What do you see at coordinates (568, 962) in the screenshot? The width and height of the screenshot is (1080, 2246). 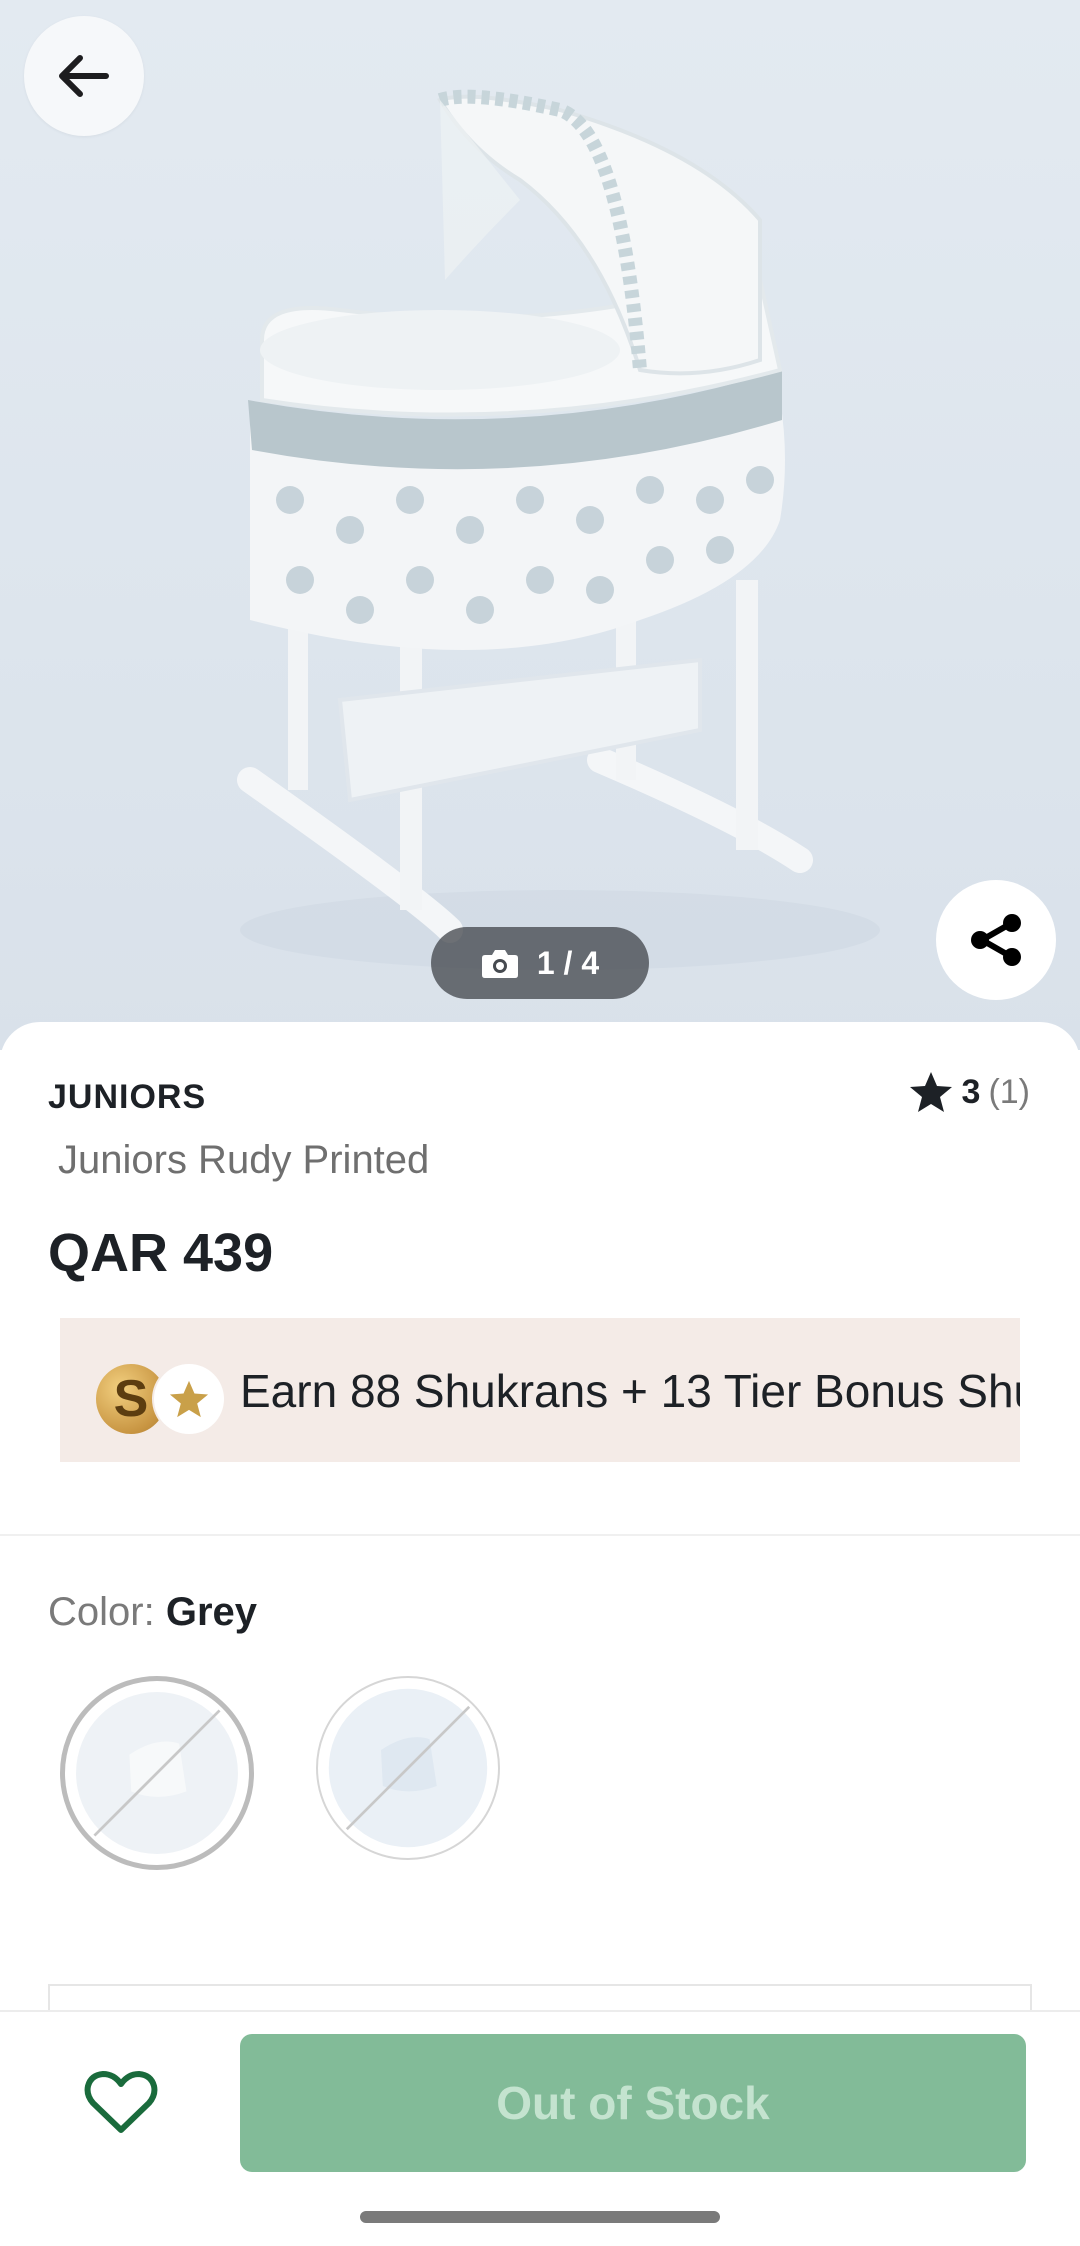 I see `image-counter-text: 1 / 4` at bounding box center [568, 962].